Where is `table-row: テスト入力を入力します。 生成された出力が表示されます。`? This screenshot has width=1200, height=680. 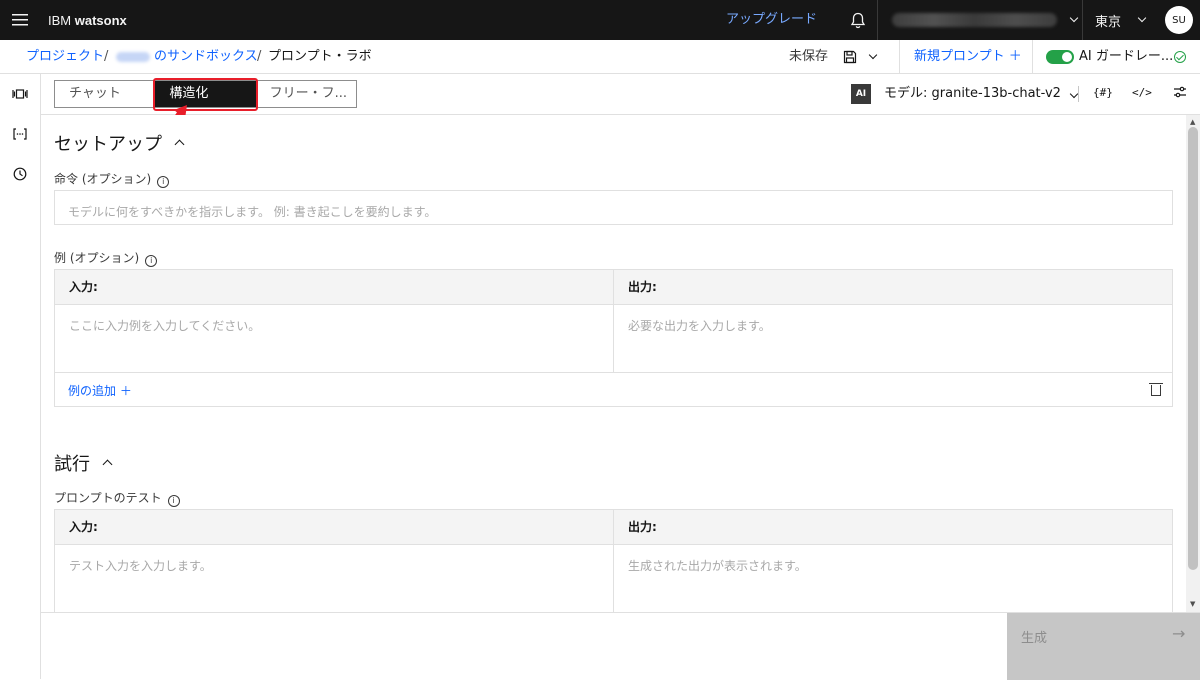 table-row: テスト入力を入力します。 生成された出力が表示されます。 is located at coordinates (613, 578).